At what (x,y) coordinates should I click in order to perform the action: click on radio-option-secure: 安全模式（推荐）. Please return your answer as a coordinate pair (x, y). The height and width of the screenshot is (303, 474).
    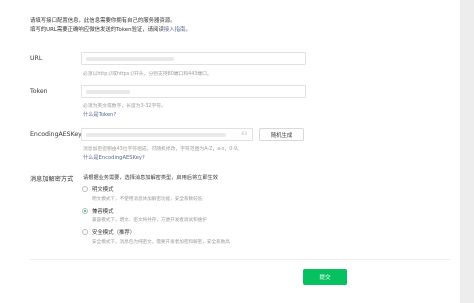
    Looking at the image, I should click on (108, 232).